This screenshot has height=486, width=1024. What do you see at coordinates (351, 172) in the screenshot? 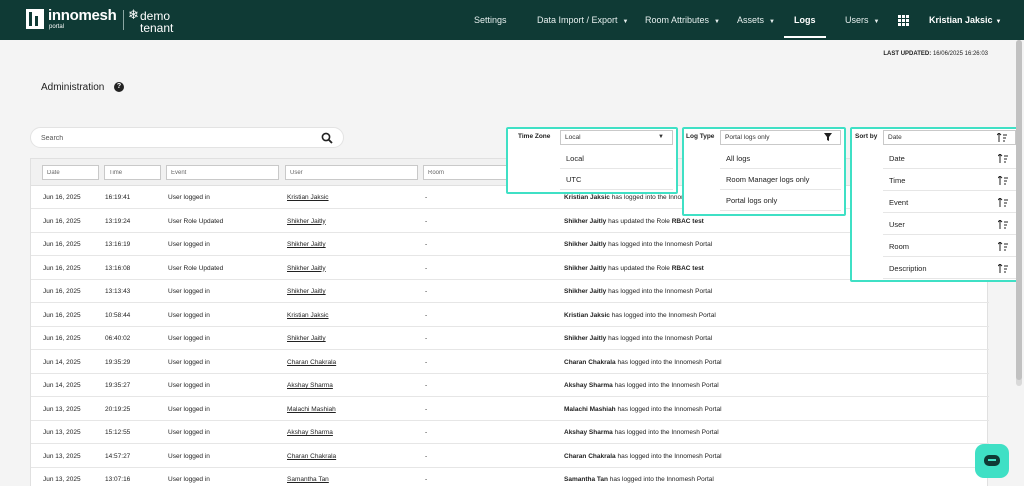
I see `user-filter-input` at bounding box center [351, 172].